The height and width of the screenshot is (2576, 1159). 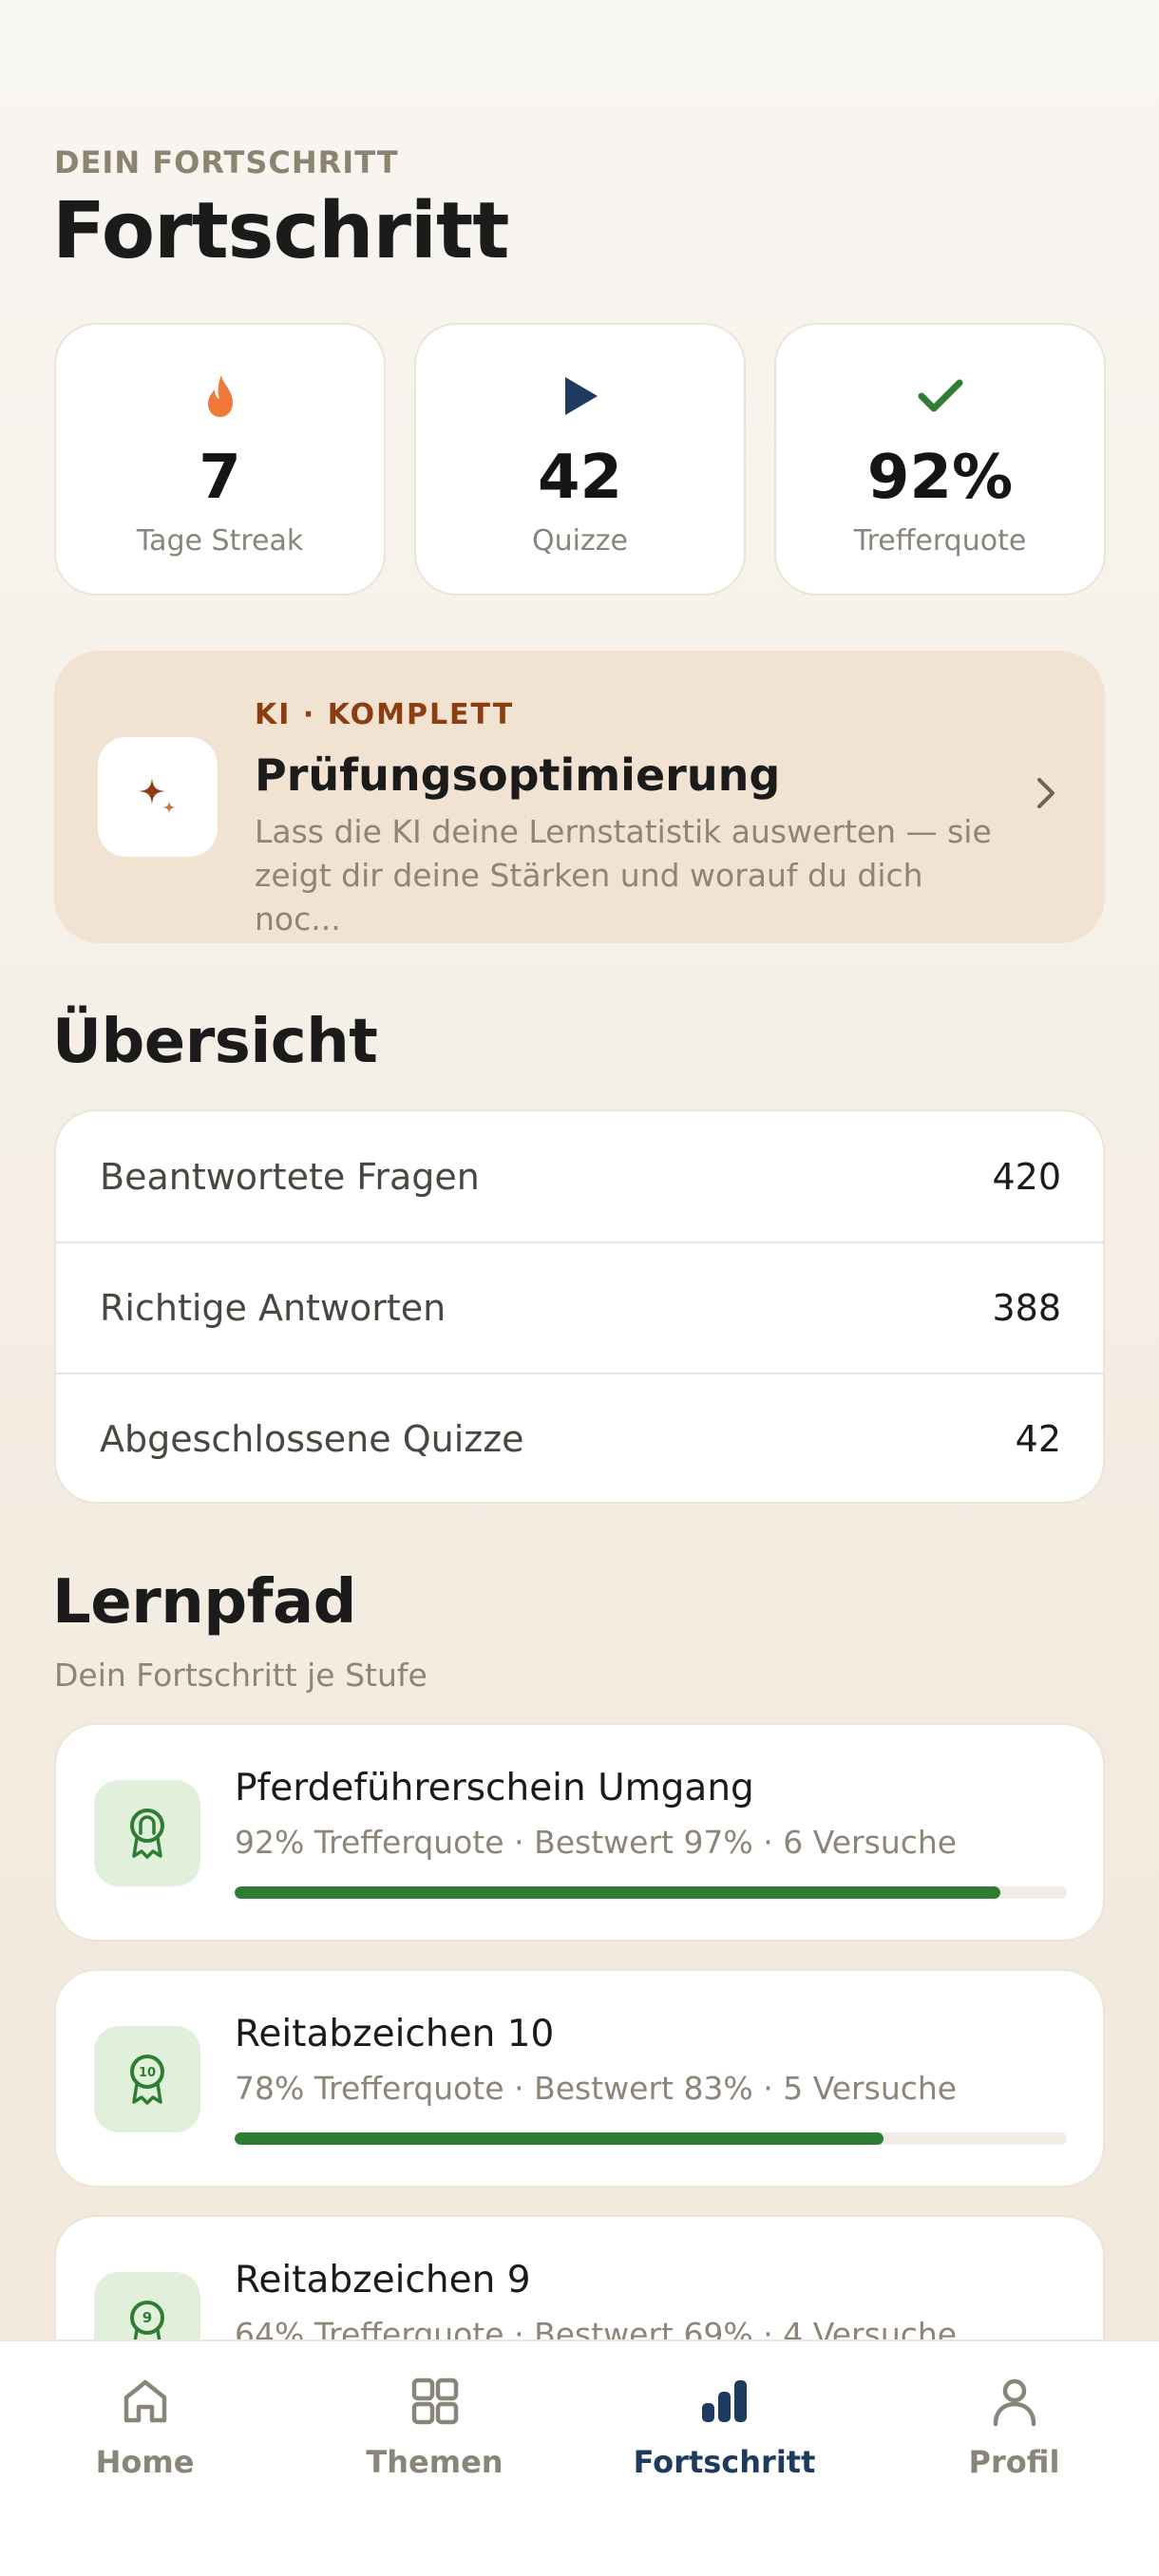 I want to click on stat-label: Trefferquote, so click(x=940, y=541).